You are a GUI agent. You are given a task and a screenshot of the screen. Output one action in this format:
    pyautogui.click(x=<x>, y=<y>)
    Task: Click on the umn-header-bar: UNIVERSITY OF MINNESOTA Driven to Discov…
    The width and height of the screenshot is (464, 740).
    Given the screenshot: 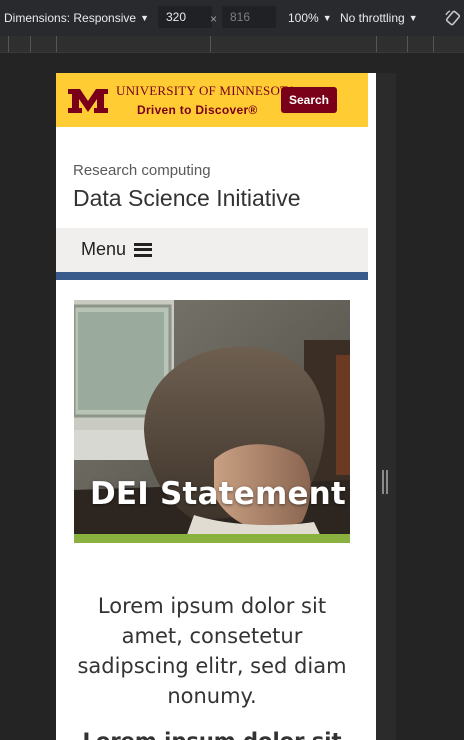 What is the action you would take?
    pyautogui.click(x=212, y=100)
    